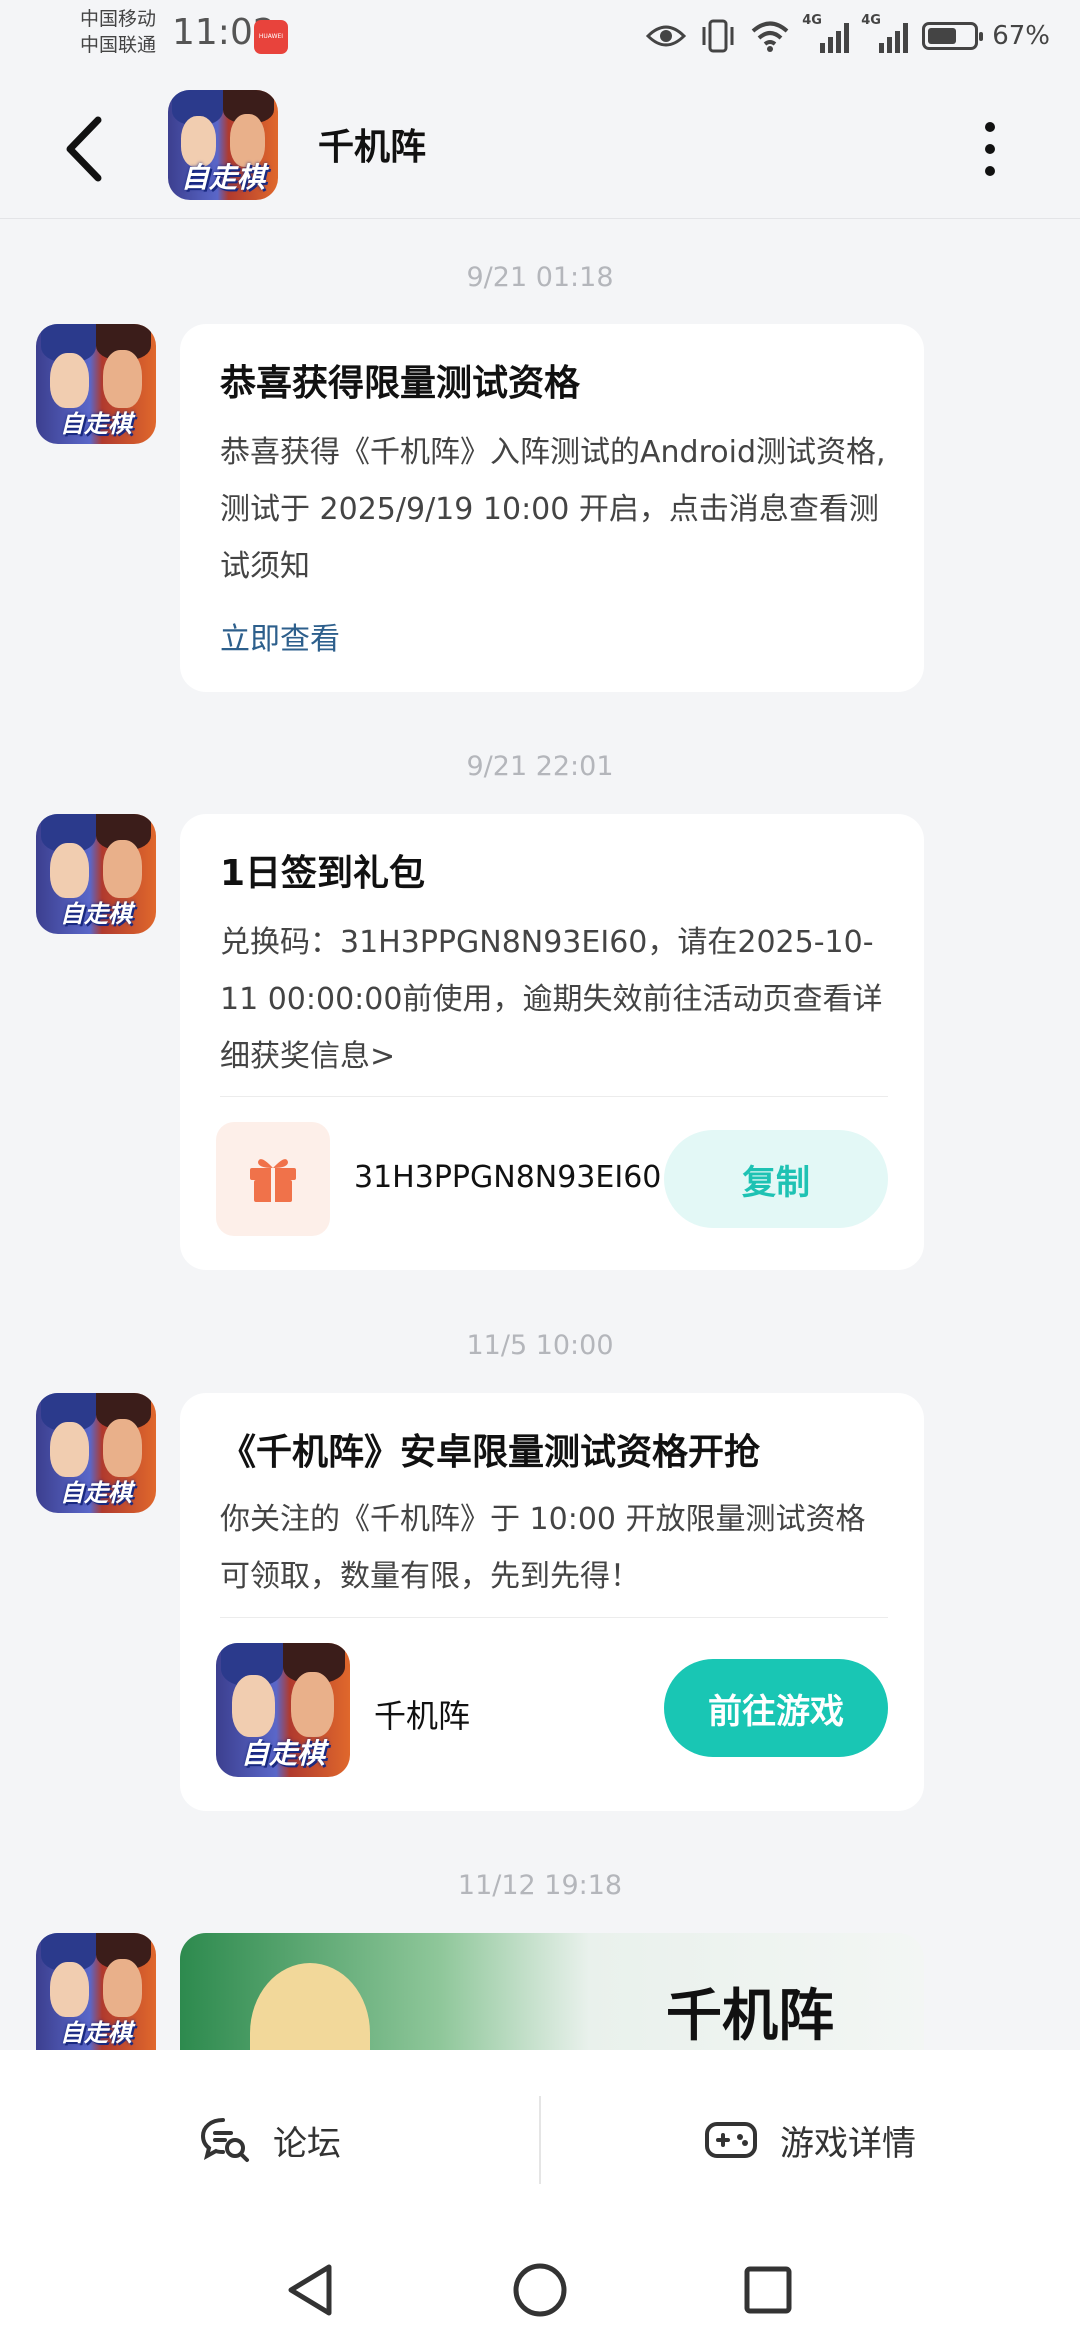 The height and width of the screenshot is (2340, 1080). What do you see at coordinates (540, 766) in the screenshot?
I see `message-timestamp: 9/21 22:01` at bounding box center [540, 766].